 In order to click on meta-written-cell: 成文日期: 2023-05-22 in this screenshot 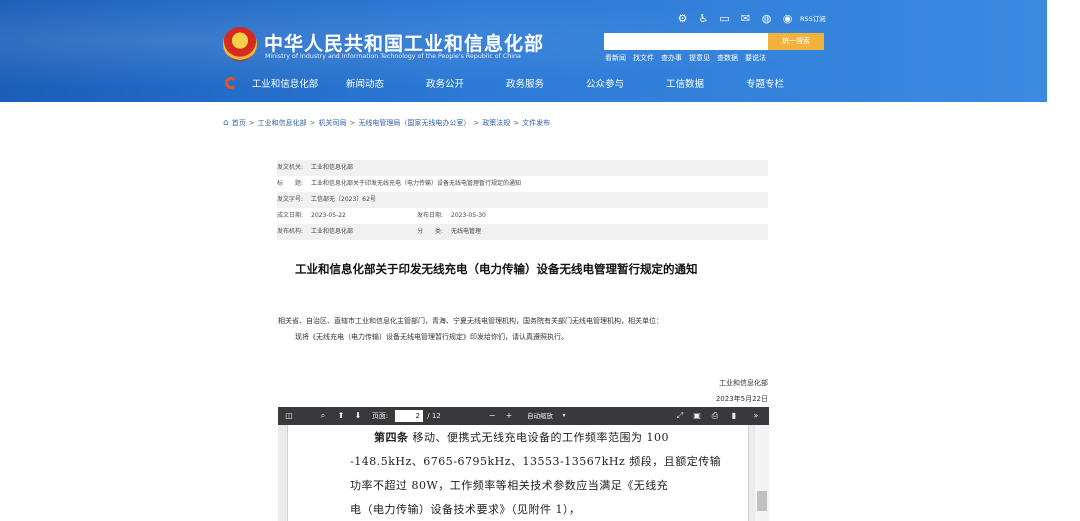, I will do `click(347, 216)`.